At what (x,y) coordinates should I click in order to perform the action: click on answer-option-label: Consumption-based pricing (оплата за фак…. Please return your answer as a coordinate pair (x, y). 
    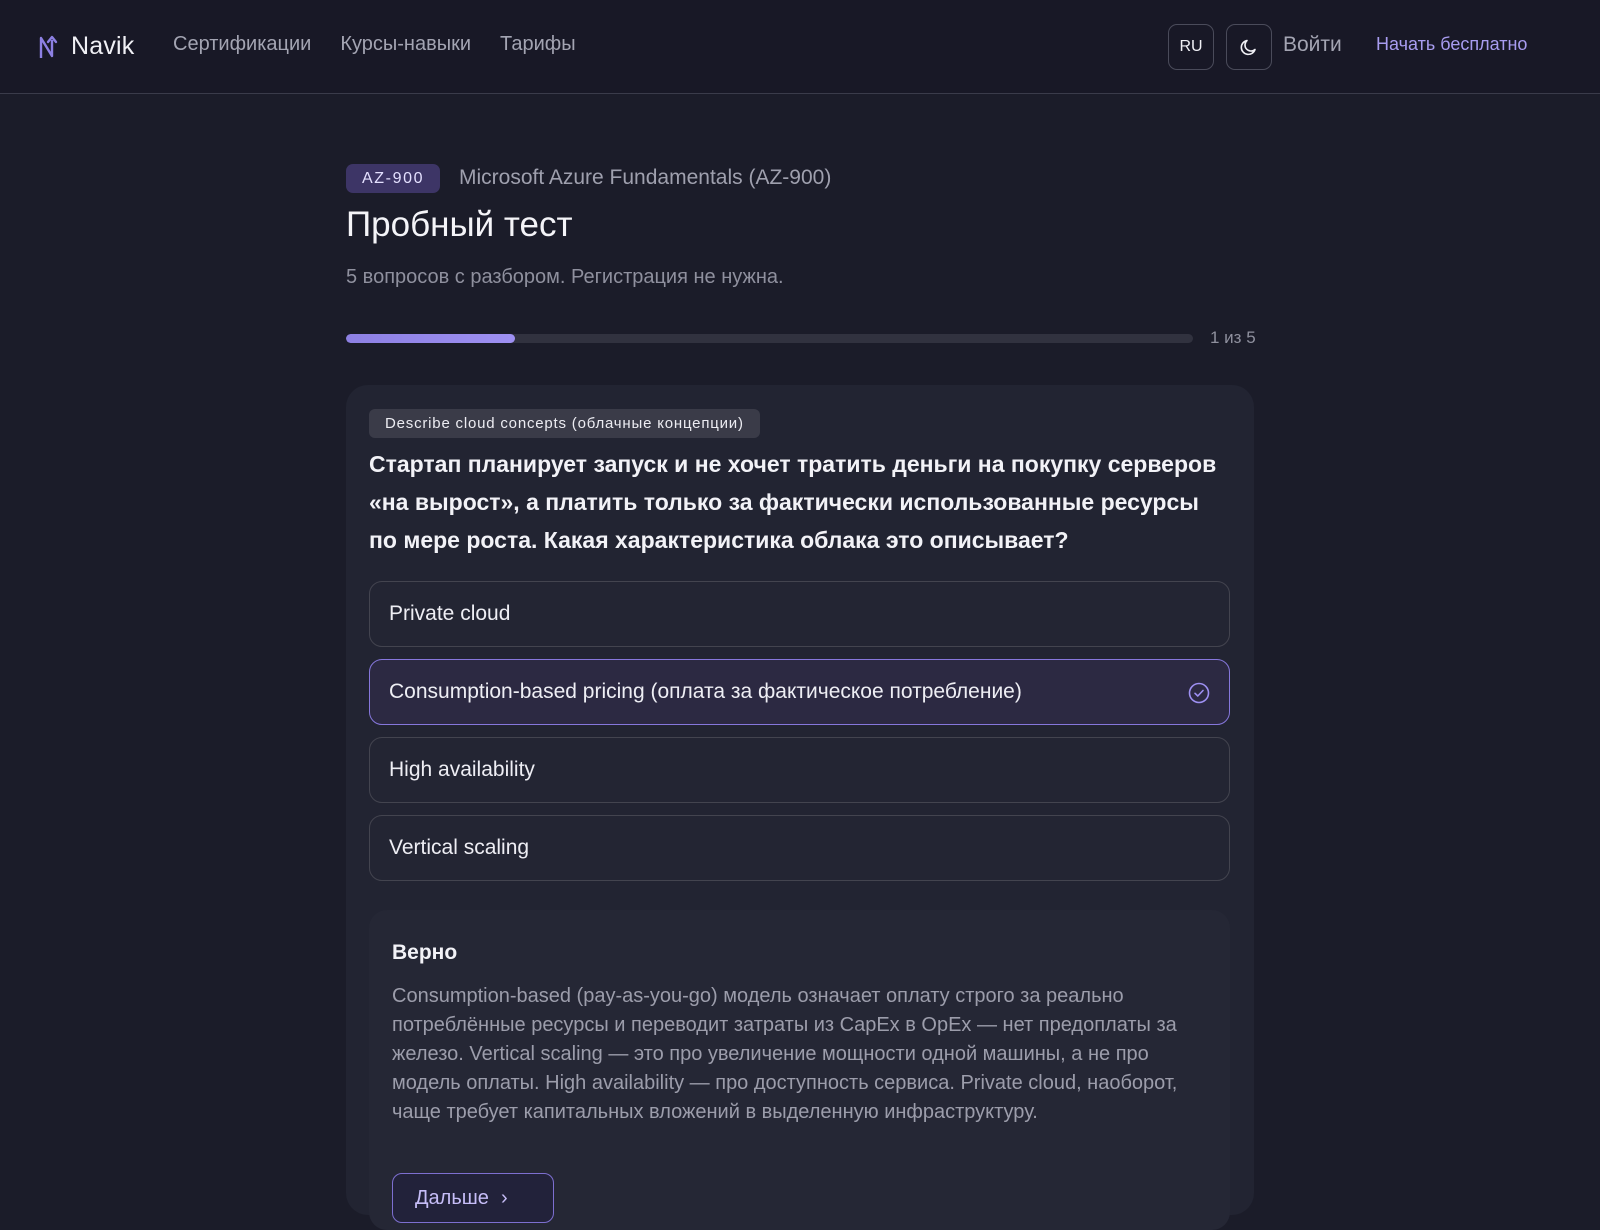
    Looking at the image, I should click on (705, 691).